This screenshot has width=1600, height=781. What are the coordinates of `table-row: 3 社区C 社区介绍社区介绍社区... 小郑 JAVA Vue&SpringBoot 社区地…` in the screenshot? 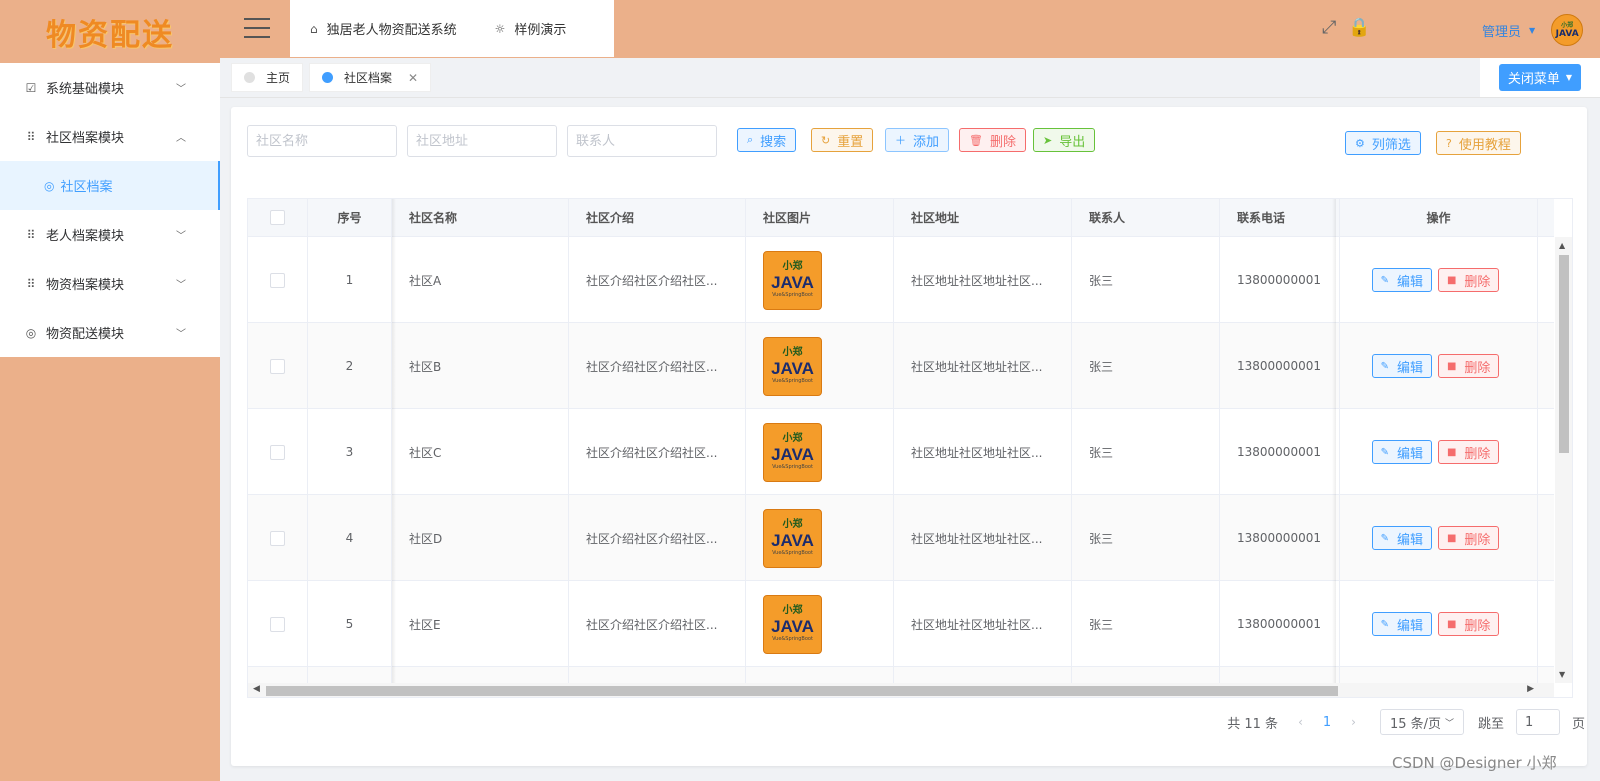 It's located at (901, 452).